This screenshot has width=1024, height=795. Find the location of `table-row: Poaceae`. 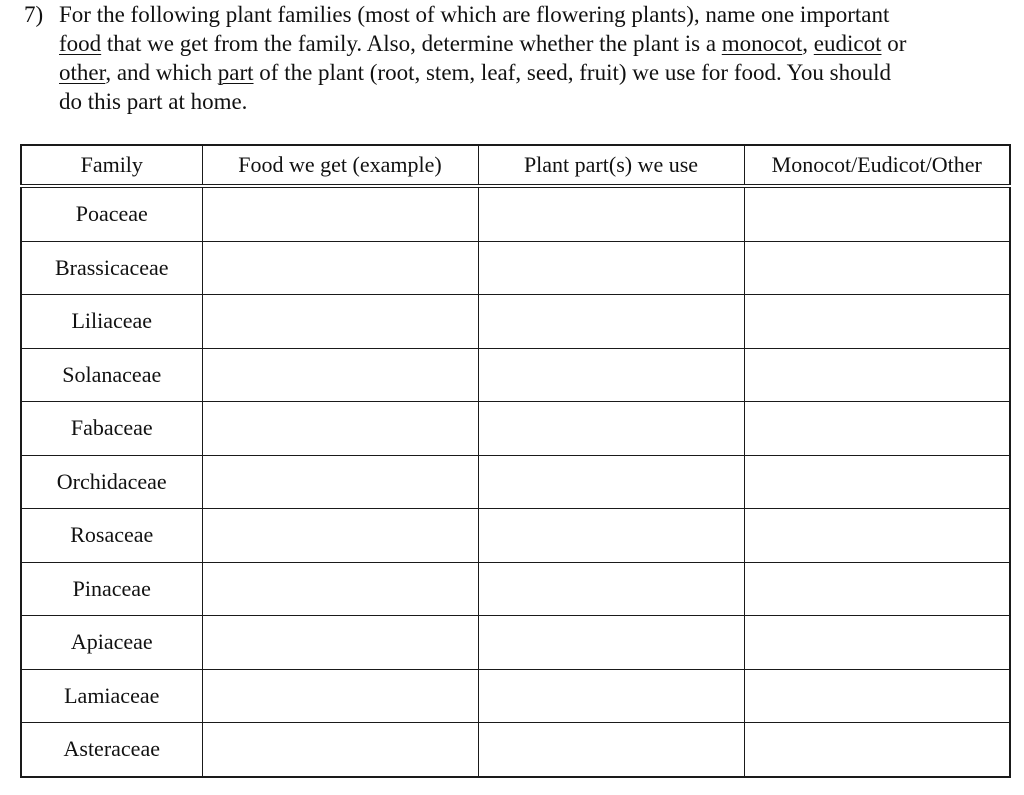

table-row: Poaceae is located at coordinates (515, 213).